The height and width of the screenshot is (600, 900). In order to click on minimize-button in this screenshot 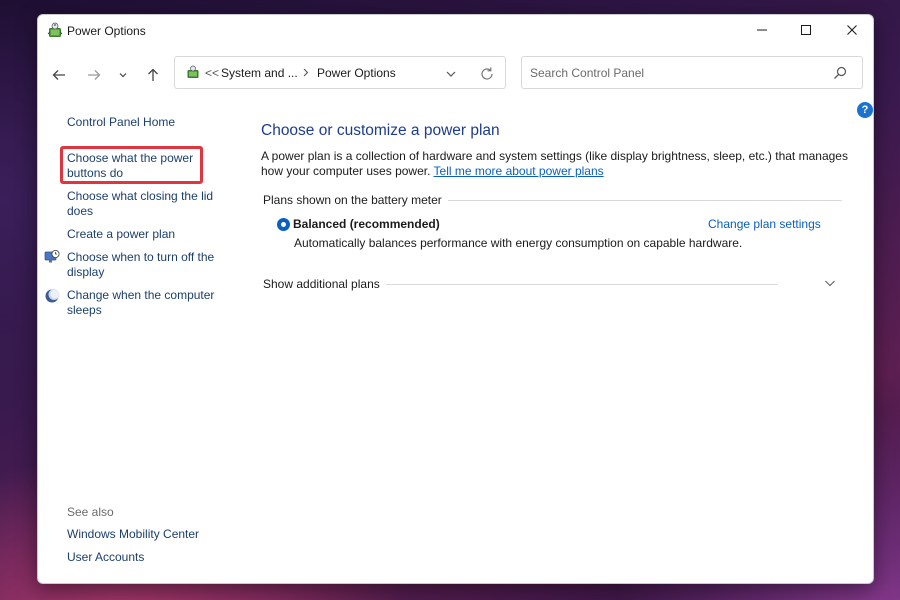, I will do `click(762, 30)`.